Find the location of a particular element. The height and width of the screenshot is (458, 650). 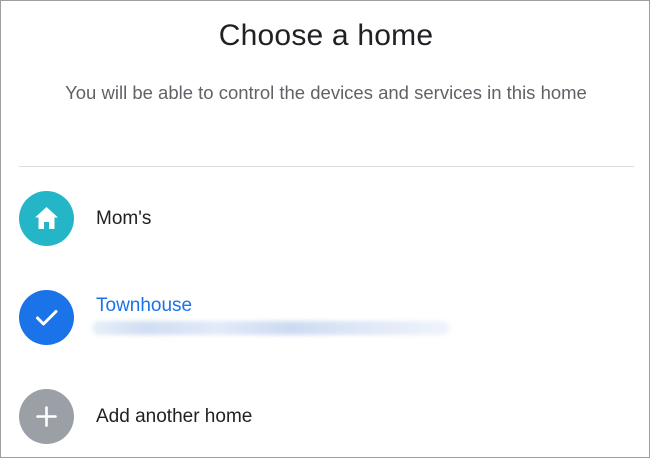

add-avatar is located at coordinates (46, 416).